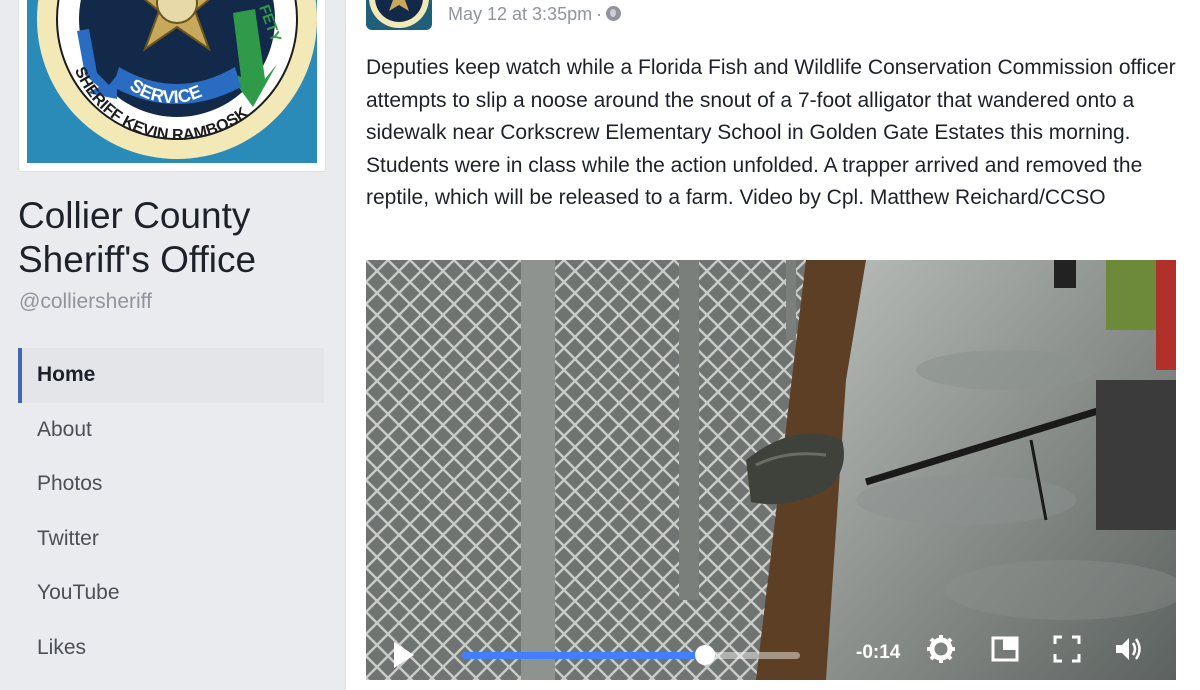 The image size is (1200, 690). Describe the element at coordinates (171, 539) in the screenshot. I see `nav-item-twitter: Twitter` at that location.